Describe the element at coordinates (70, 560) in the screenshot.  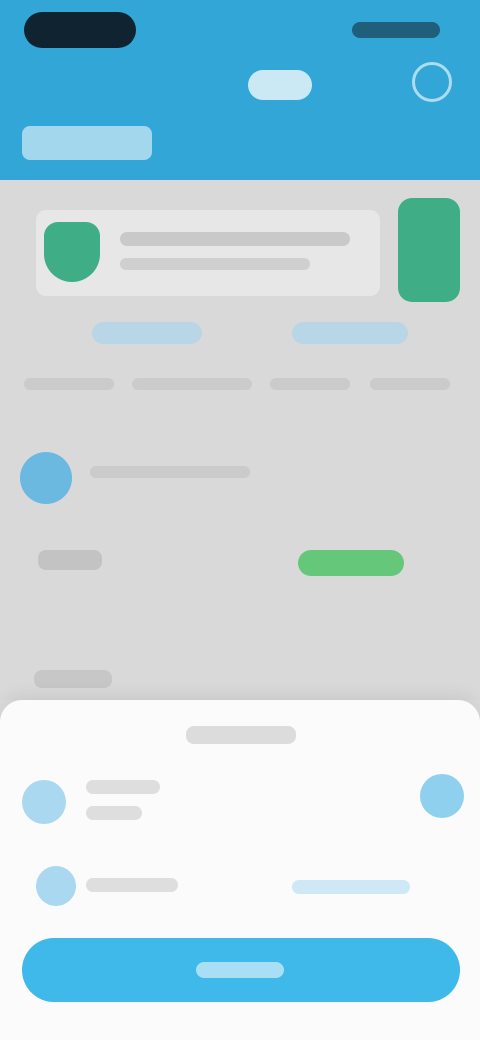
I see `setting-label` at that location.